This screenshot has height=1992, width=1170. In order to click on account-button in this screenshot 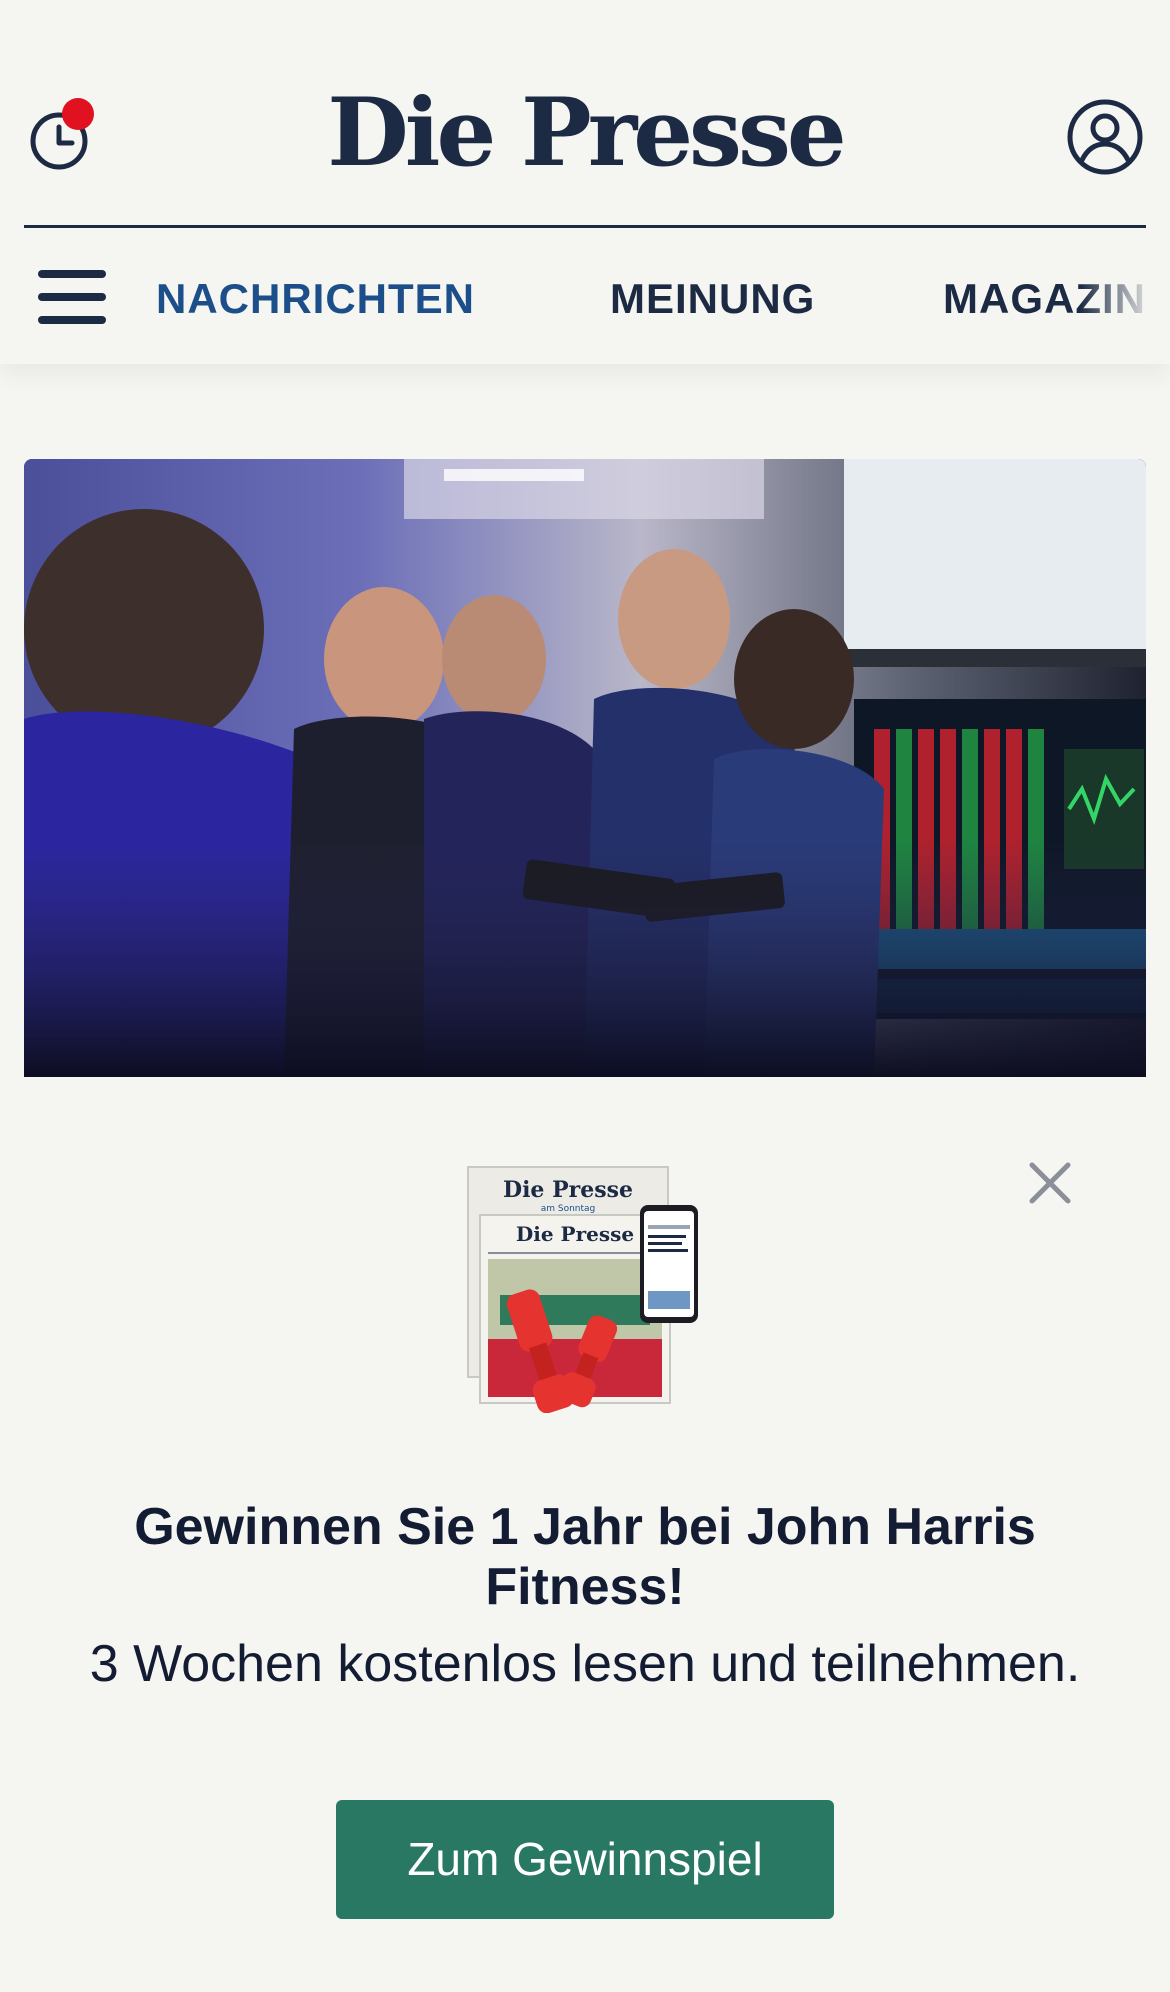, I will do `click(1105, 137)`.